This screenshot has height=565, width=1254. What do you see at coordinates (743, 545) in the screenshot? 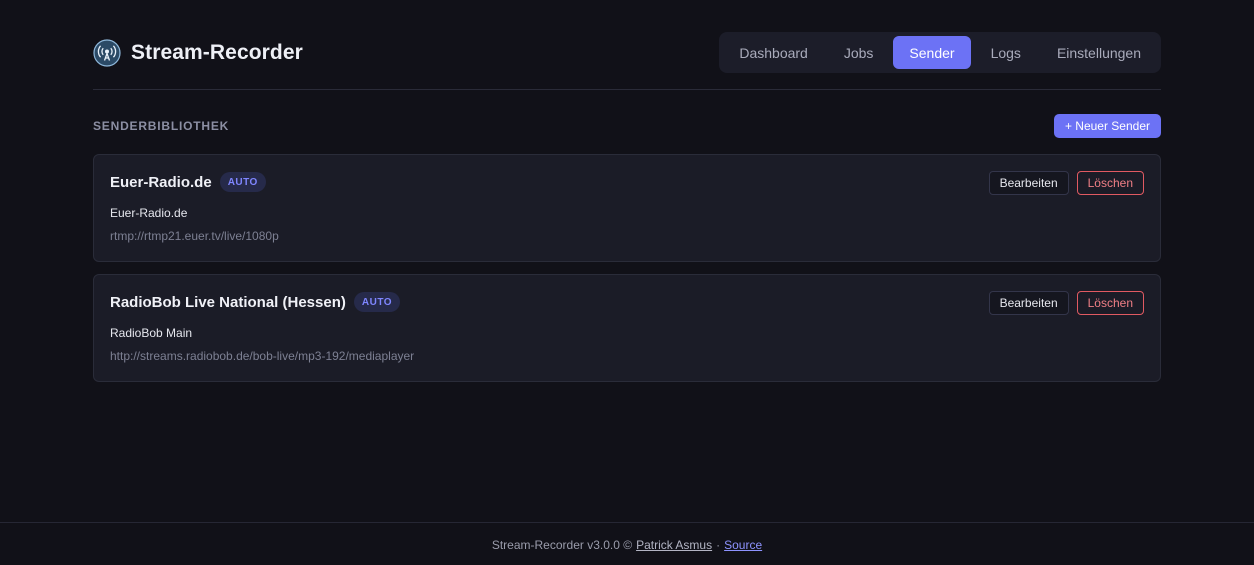
I see `source-link: Source` at bounding box center [743, 545].